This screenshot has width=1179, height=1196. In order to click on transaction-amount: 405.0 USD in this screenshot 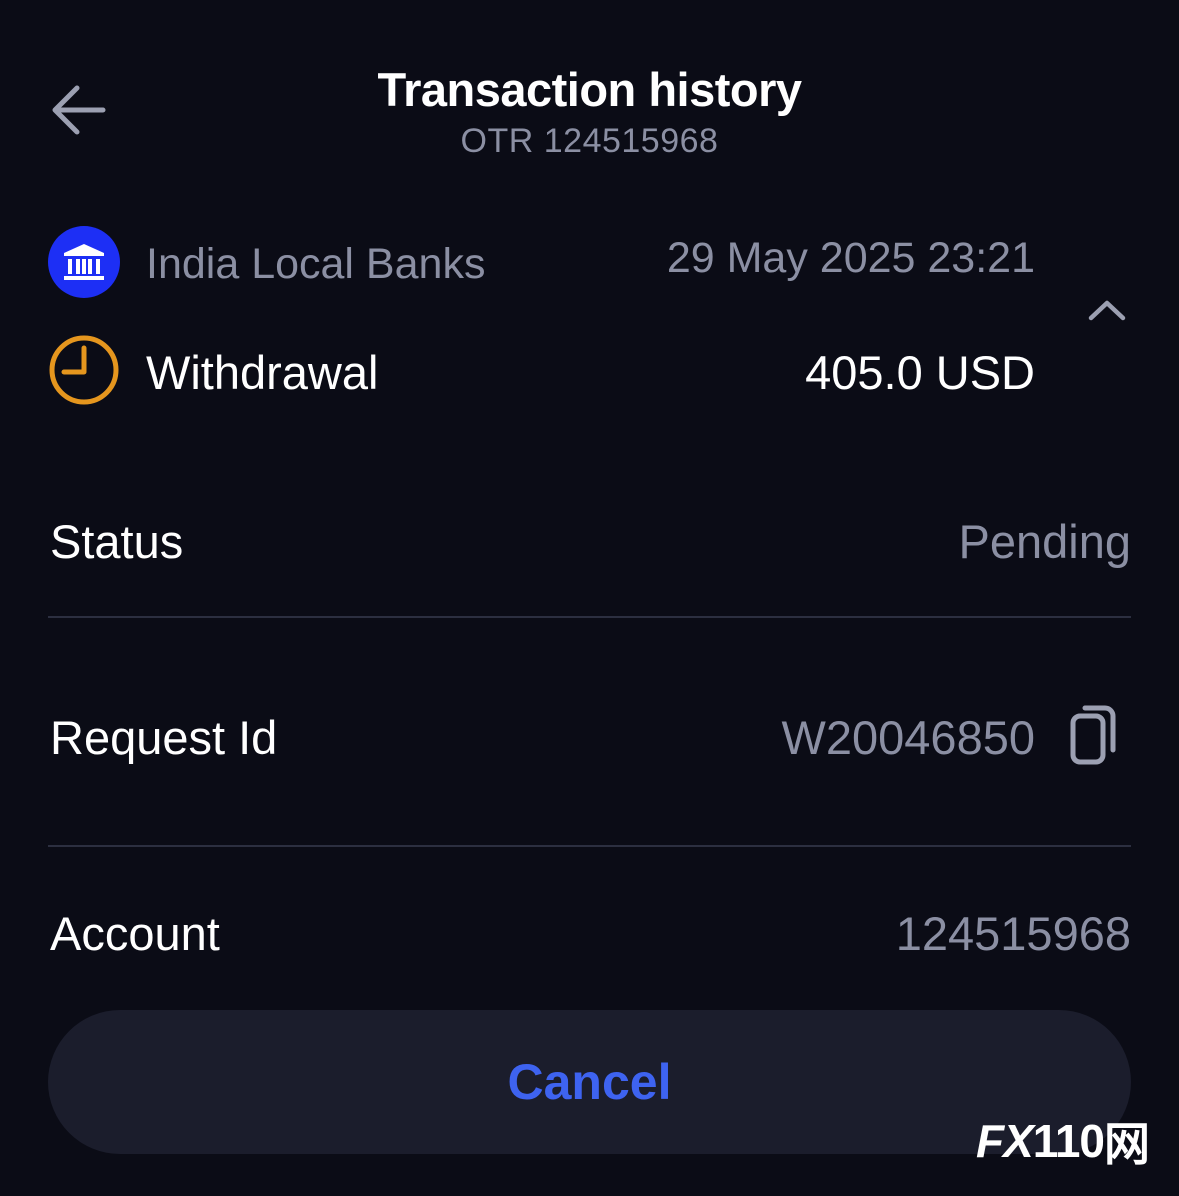, I will do `click(920, 372)`.